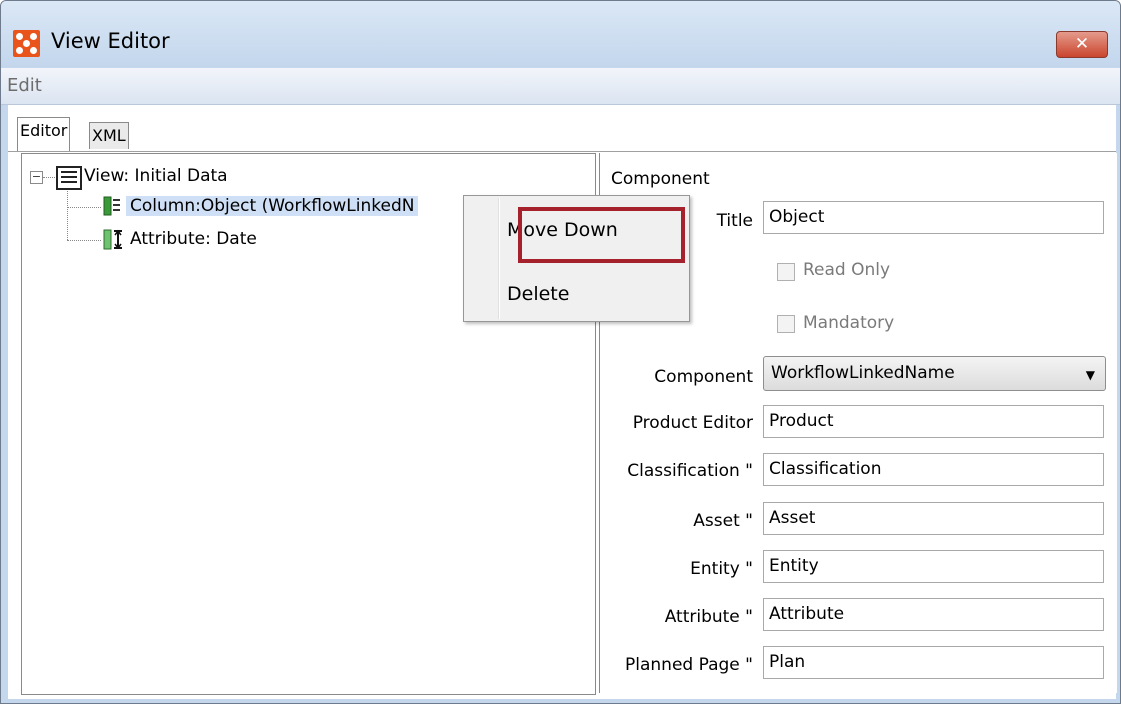 The height and width of the screenshot is (704, 1121). I want to click on product-editor-field: Product, so click(933, 421).